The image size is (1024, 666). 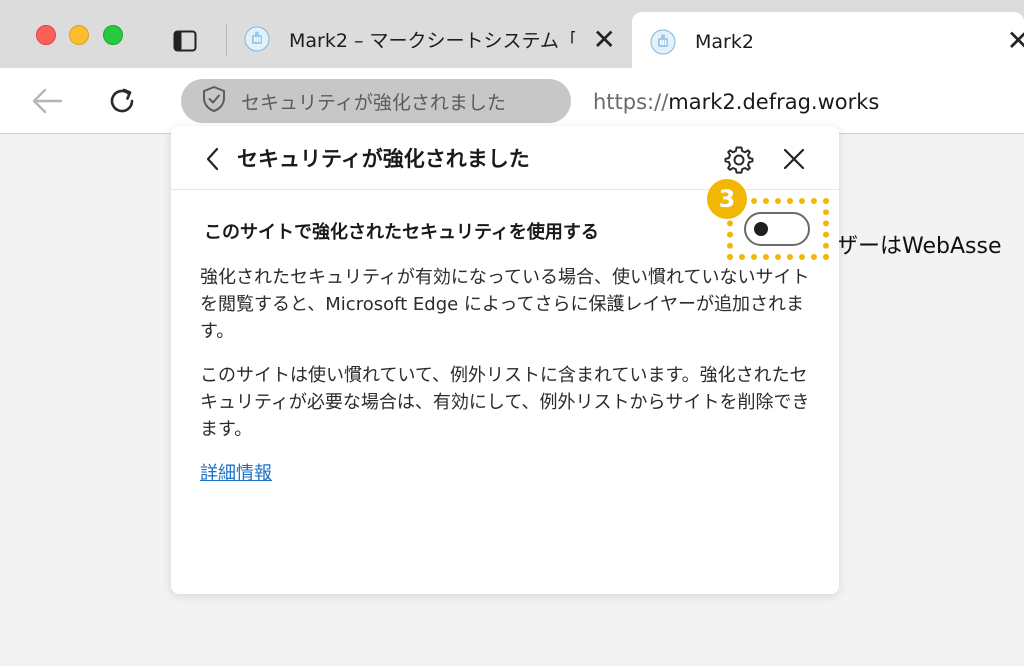 What do you see at coordinates (226, 40) in the screenshot?
I see `tab-separator` at bounding box center [226, 40].